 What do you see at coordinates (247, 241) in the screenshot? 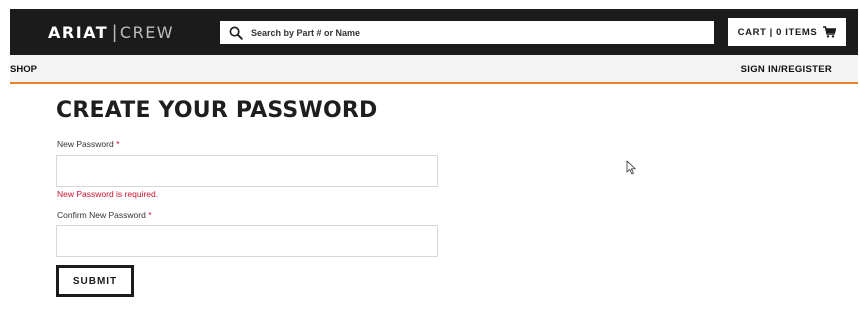
I see `confirm-password-field` at bounding box center [247, 241].